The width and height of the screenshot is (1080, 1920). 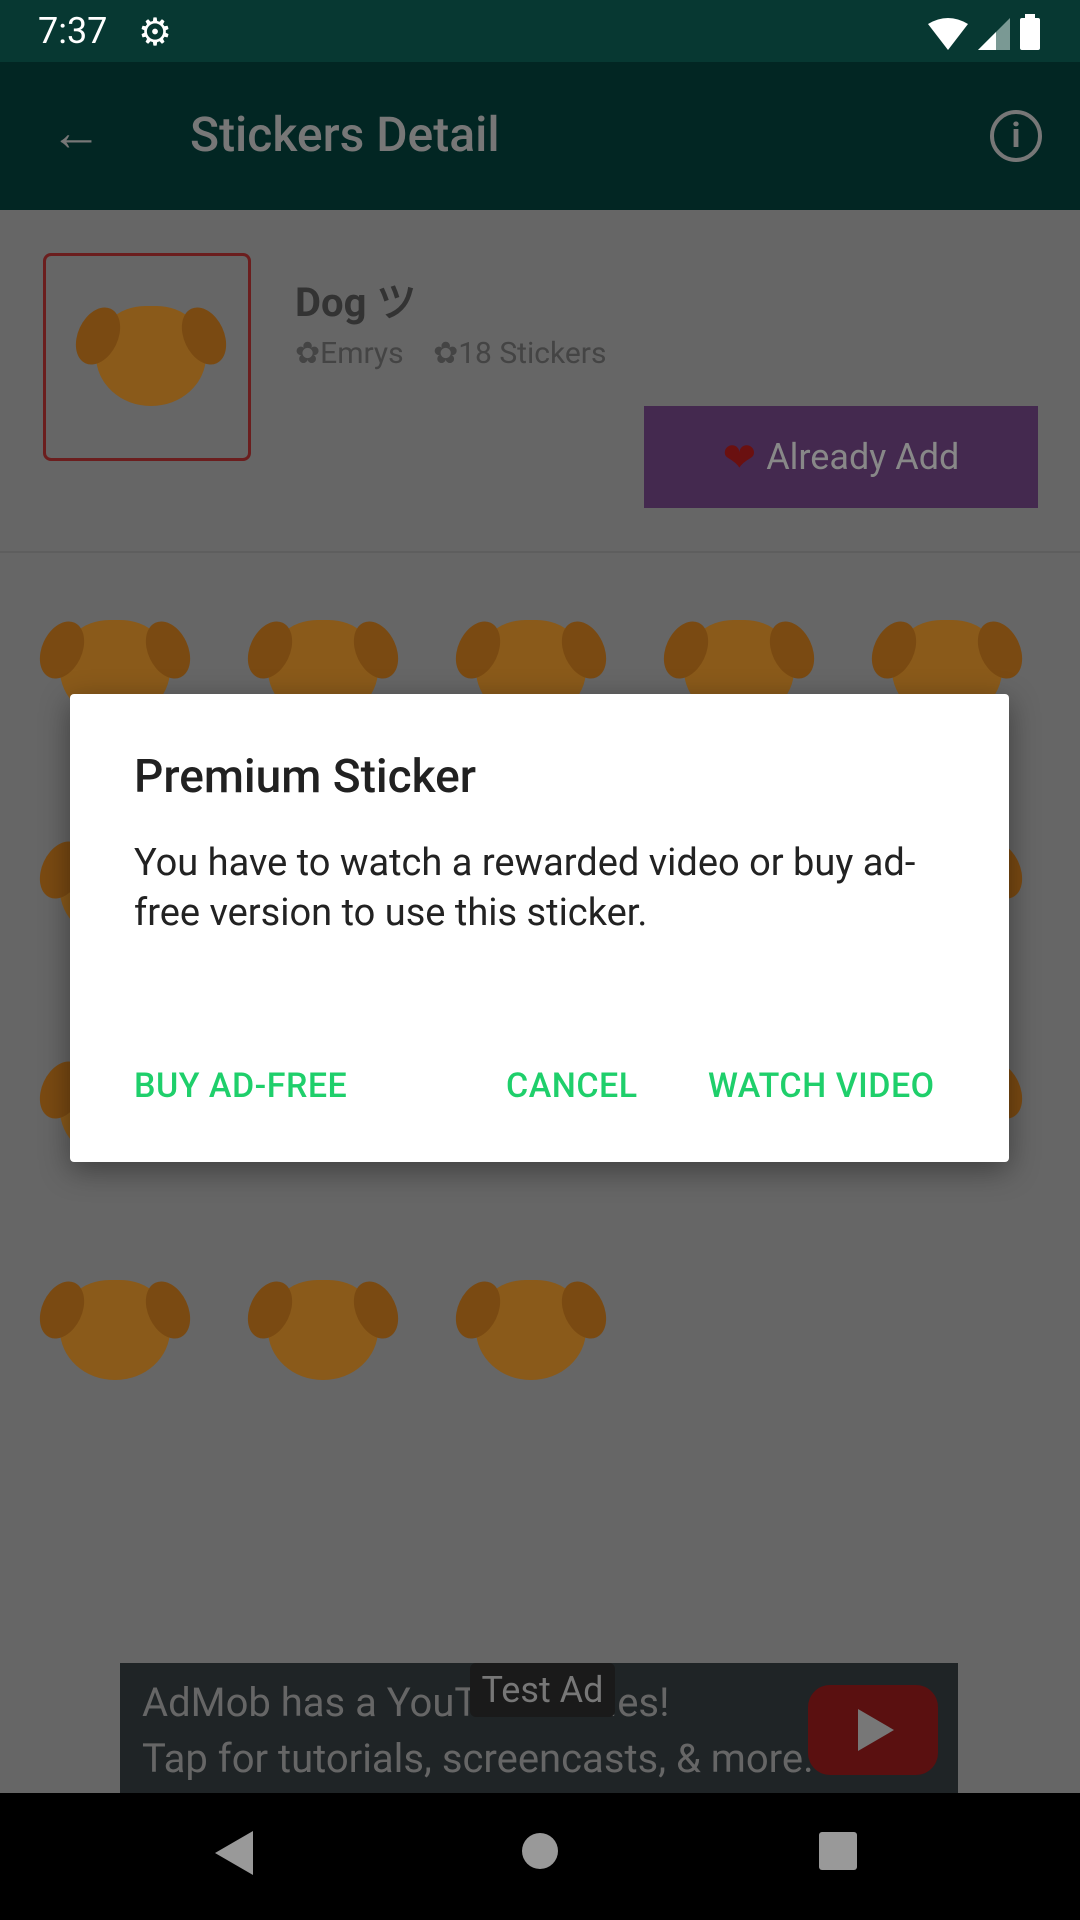 What do you see at coordinates (305, 777) in the screenshot?
I see `dialog-title: Premium Sticker` at bounding box center [305, 777].